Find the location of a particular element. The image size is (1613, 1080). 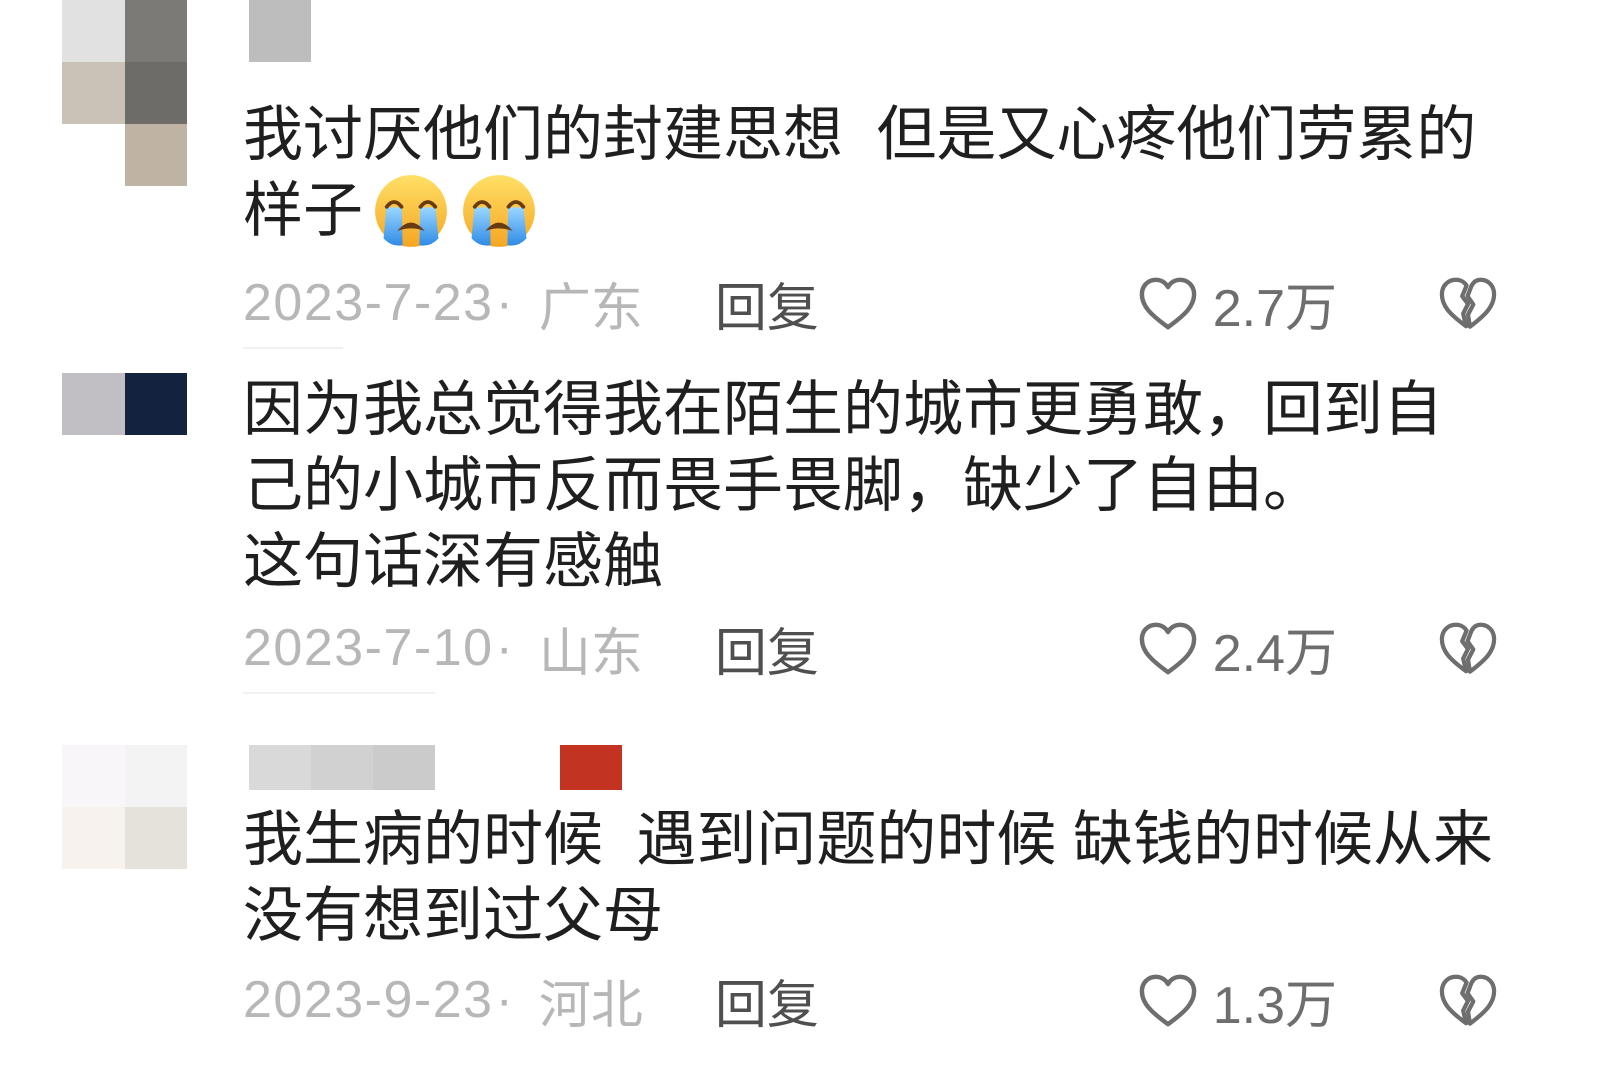

like-count: 1.3万 is located at coordinates (1274, 1005).